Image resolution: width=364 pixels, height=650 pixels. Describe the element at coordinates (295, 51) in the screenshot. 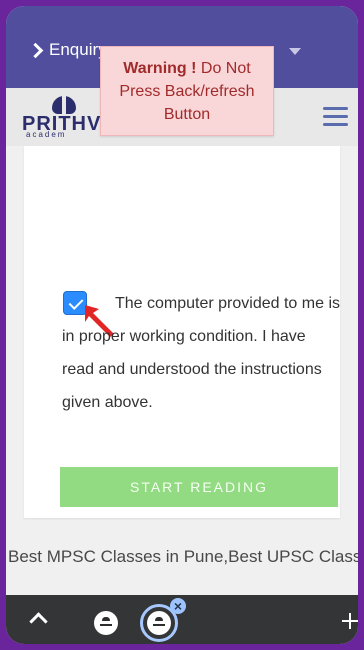

I see `chevron-down-icon` at that location.